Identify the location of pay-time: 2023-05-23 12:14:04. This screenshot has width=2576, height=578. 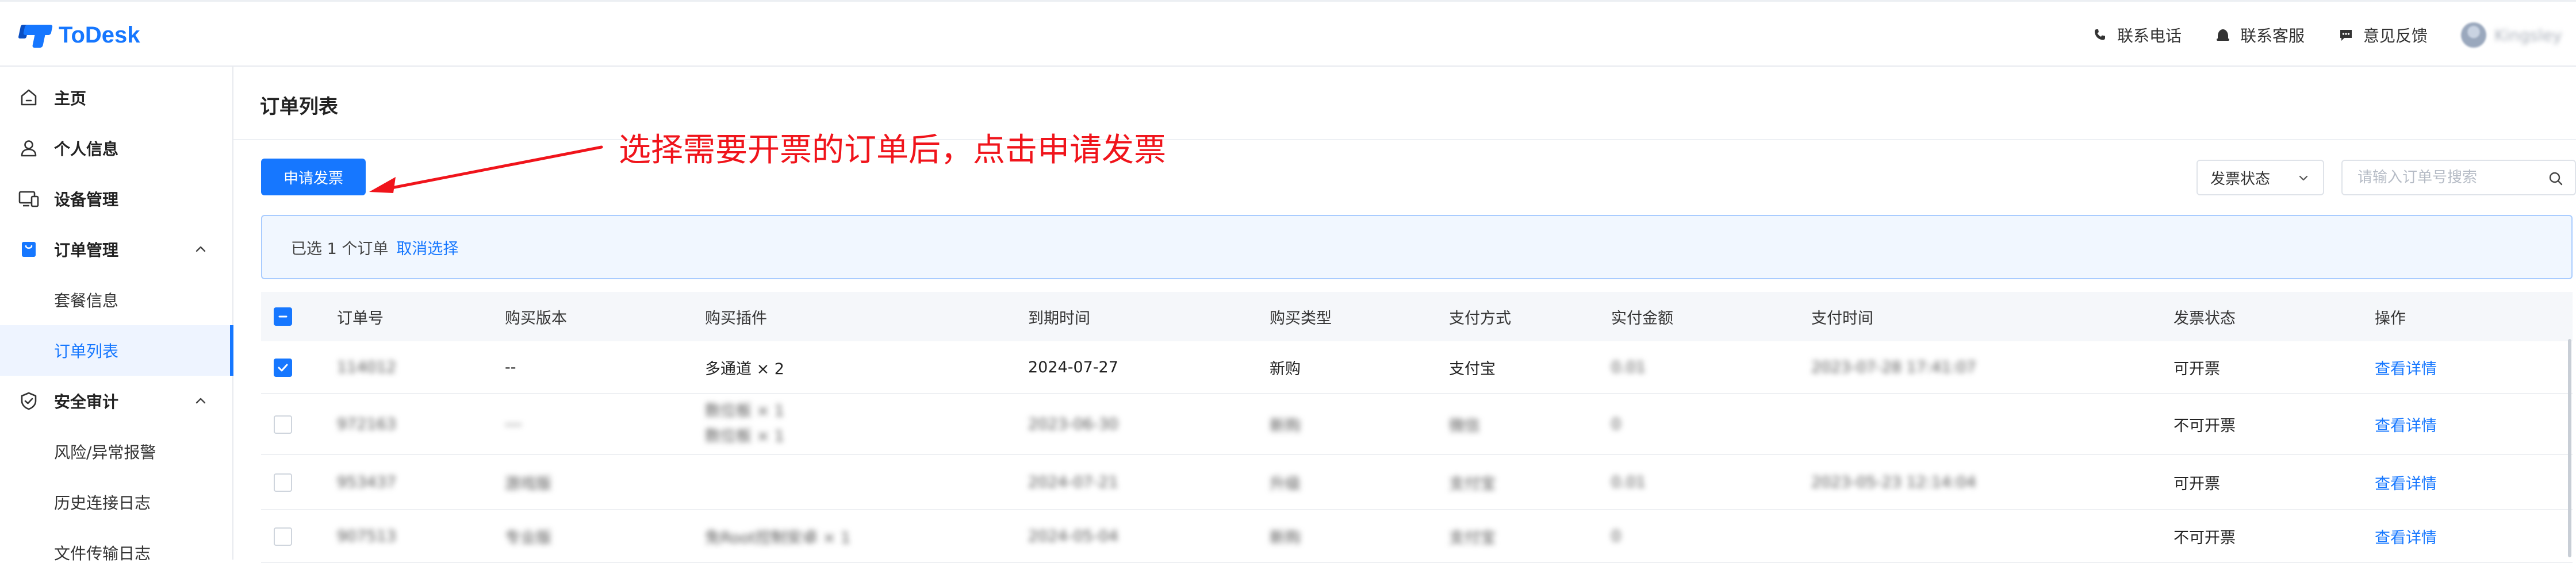
(1893, 482).